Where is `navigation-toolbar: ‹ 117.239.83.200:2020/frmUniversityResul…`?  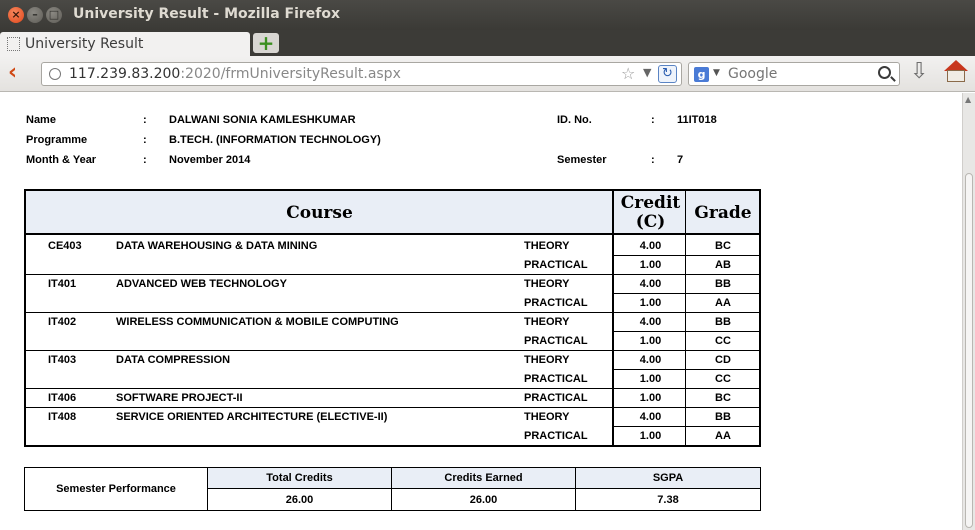
navigation-toolbar: ‹ 117.239.83.200:2020/frmUniversityResul… is located at coordinates (487, 74).